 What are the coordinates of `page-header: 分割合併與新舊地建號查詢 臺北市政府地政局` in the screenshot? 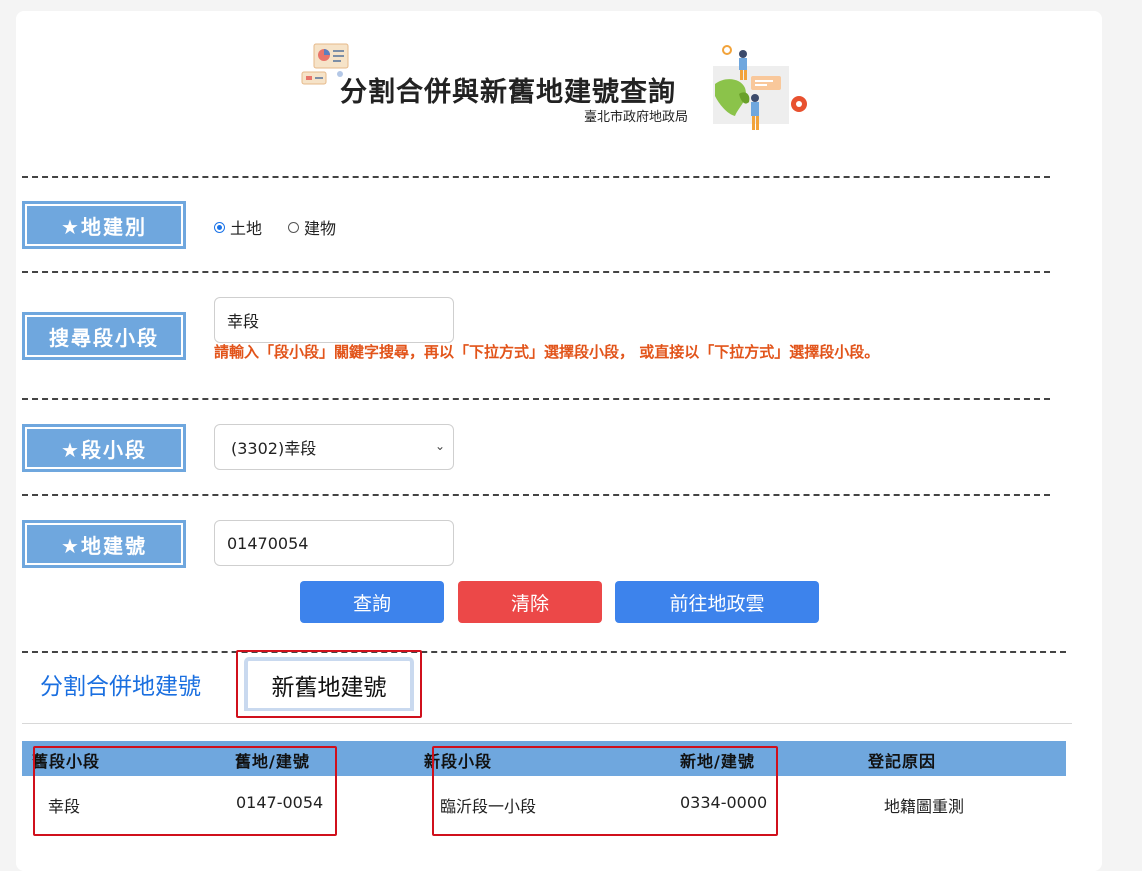 It's located at (560, 90).